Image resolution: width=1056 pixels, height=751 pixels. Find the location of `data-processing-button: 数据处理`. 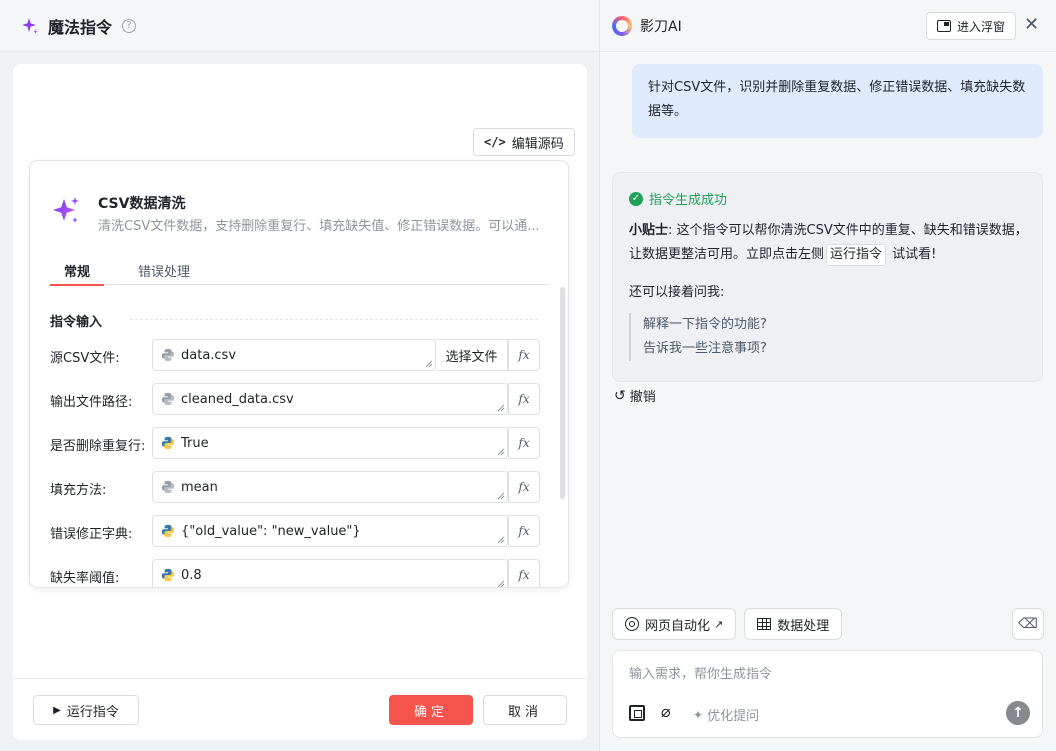

data-processing-button: 数据处理 is located at coordinates (793, 624).